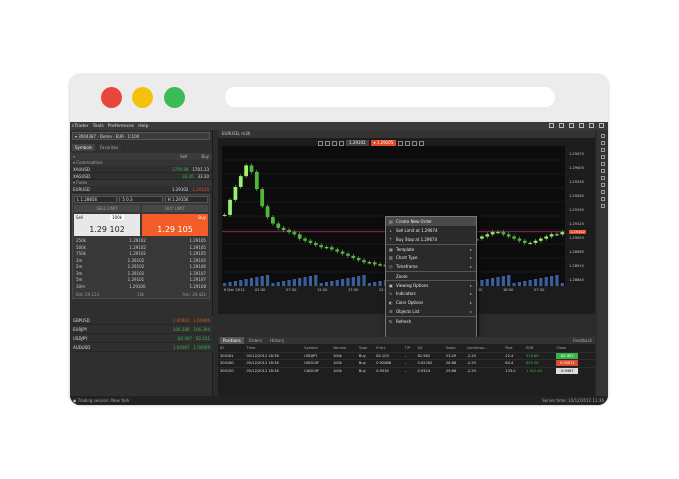 The height and width of the screenshot is (479, 679). I want to click on minimize-dot, so click(142, 97).